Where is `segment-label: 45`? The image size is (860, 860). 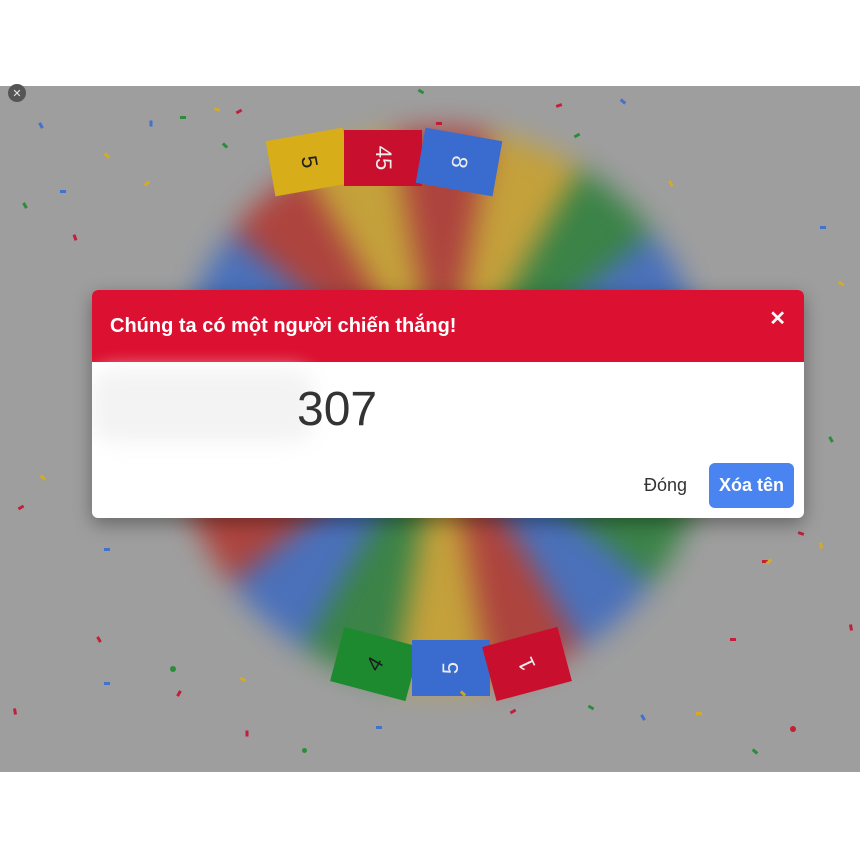
segment-label: 45 is located at coordinates (383, 158).